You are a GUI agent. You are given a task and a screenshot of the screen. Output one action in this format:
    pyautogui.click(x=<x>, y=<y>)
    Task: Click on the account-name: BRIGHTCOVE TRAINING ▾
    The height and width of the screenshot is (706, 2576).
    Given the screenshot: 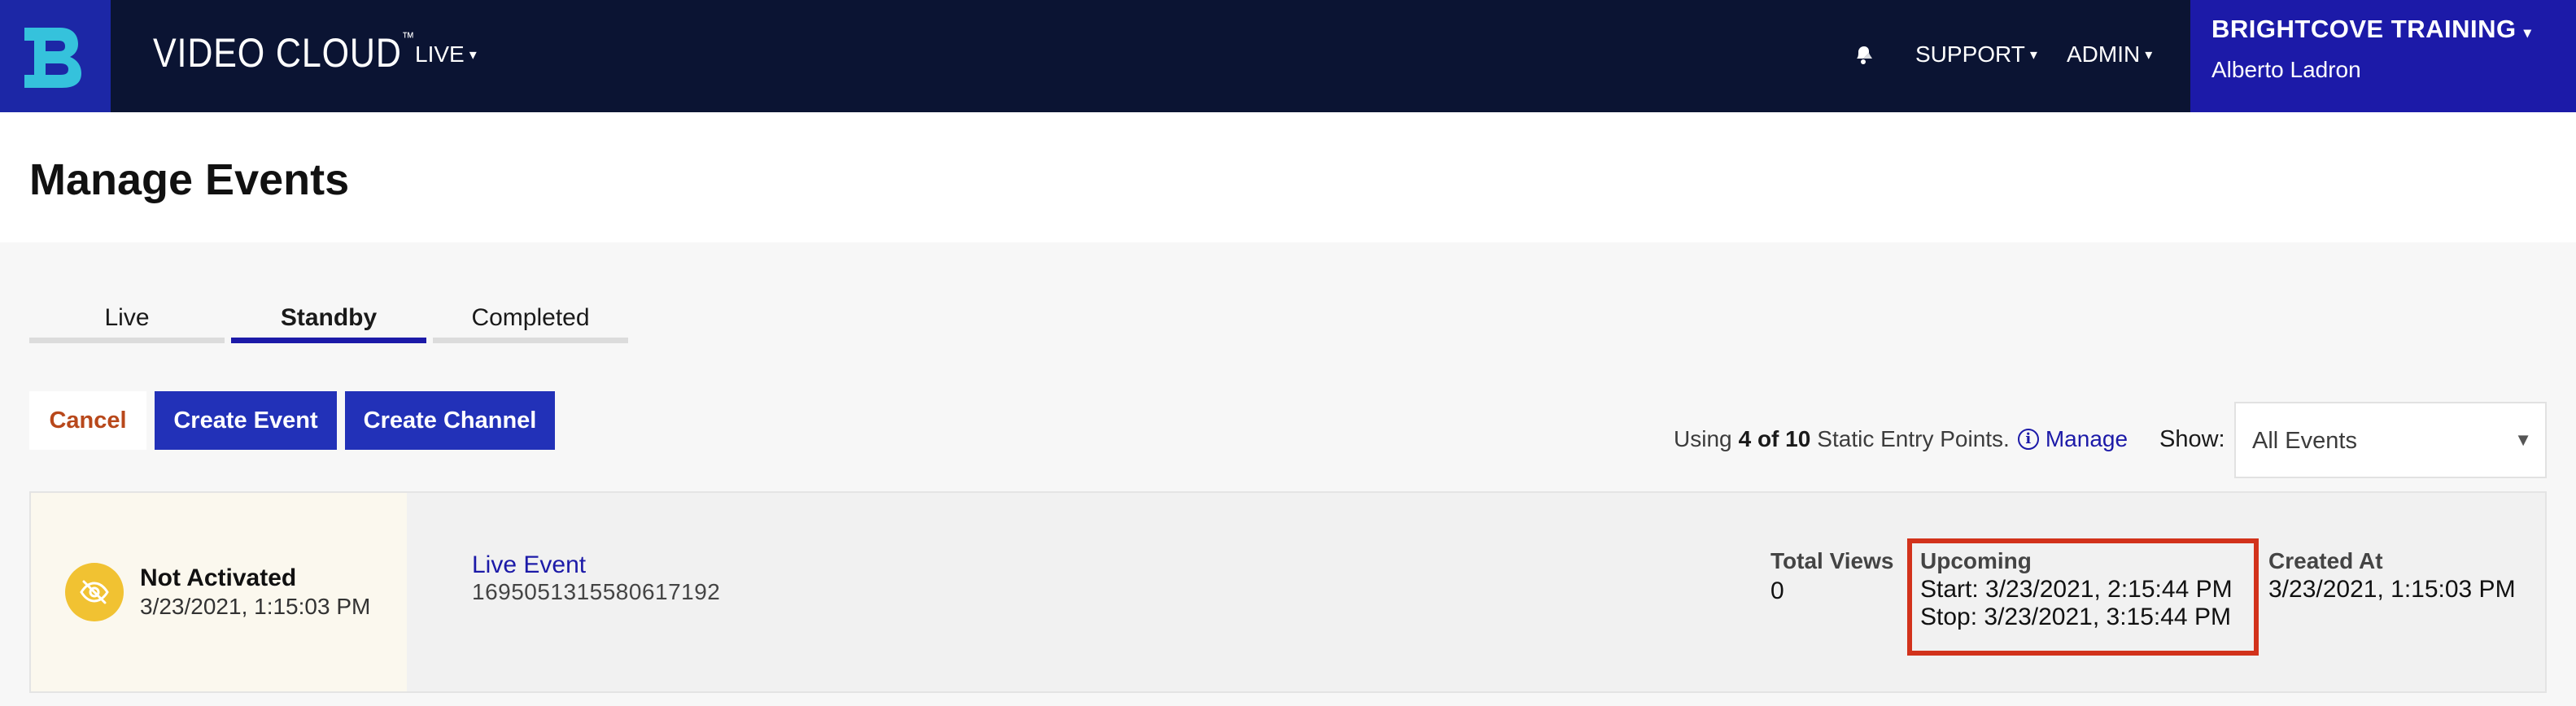 What is the action you would take?
    pyautogui.click(x=2371, y=29)
    